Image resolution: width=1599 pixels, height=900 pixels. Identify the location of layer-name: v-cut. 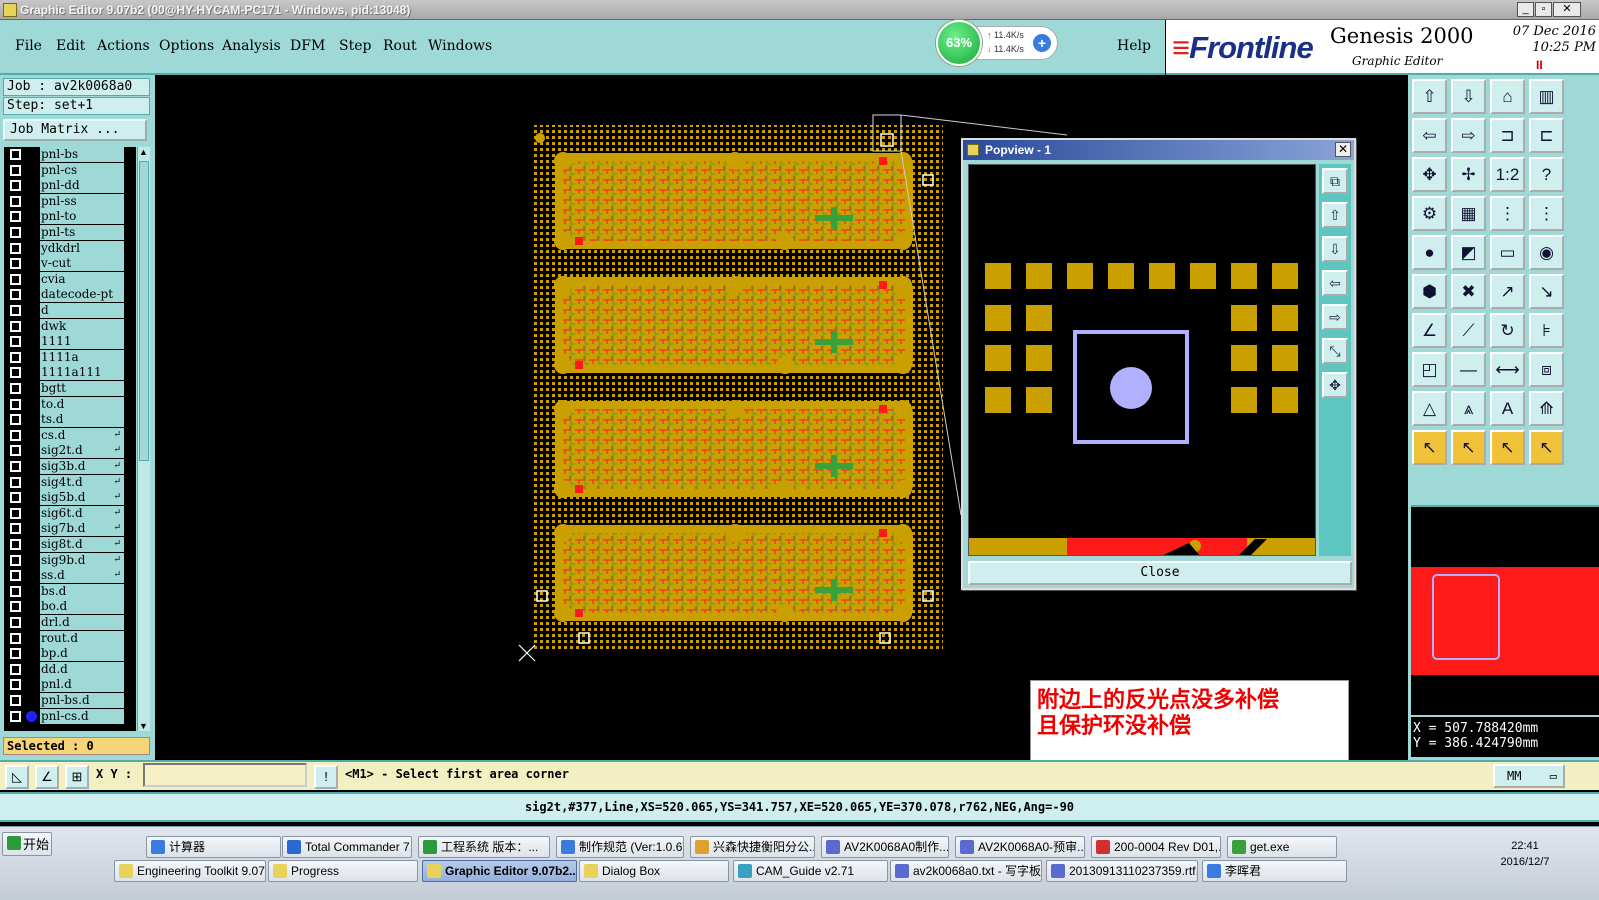
(82, 264).